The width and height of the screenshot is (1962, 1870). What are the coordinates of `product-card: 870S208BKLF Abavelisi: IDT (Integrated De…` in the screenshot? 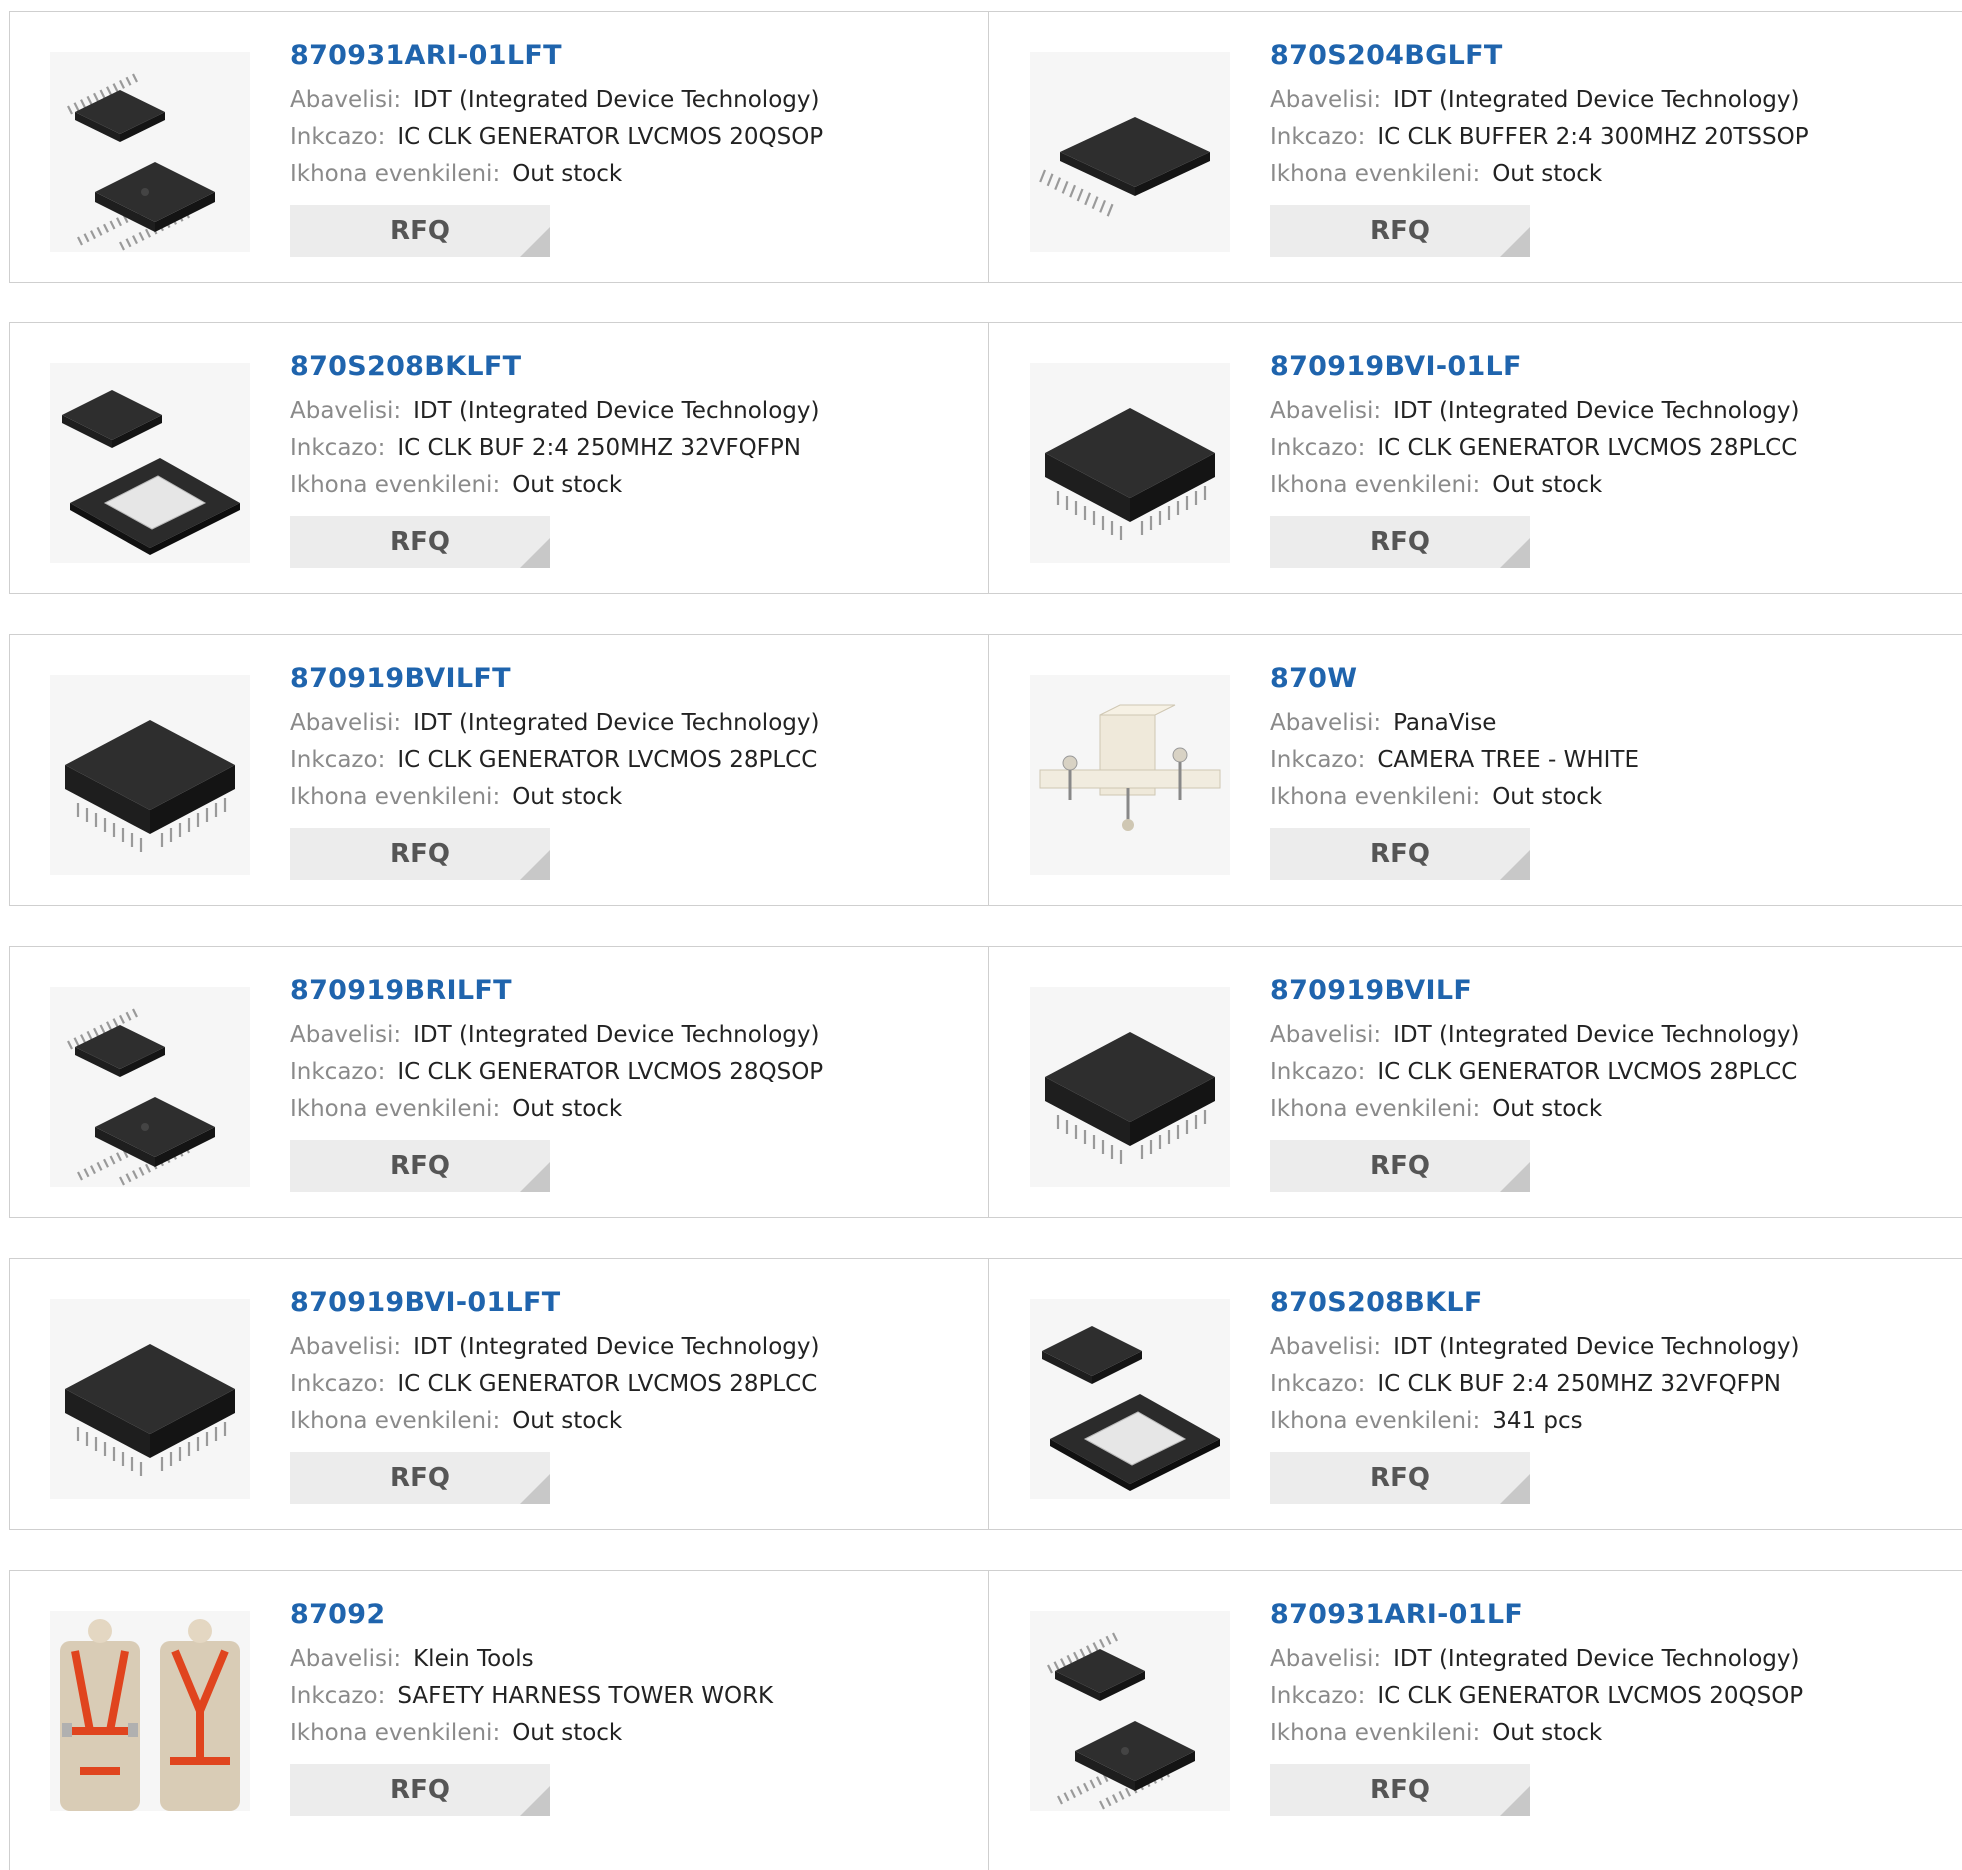 It's located at (1475, 1394).